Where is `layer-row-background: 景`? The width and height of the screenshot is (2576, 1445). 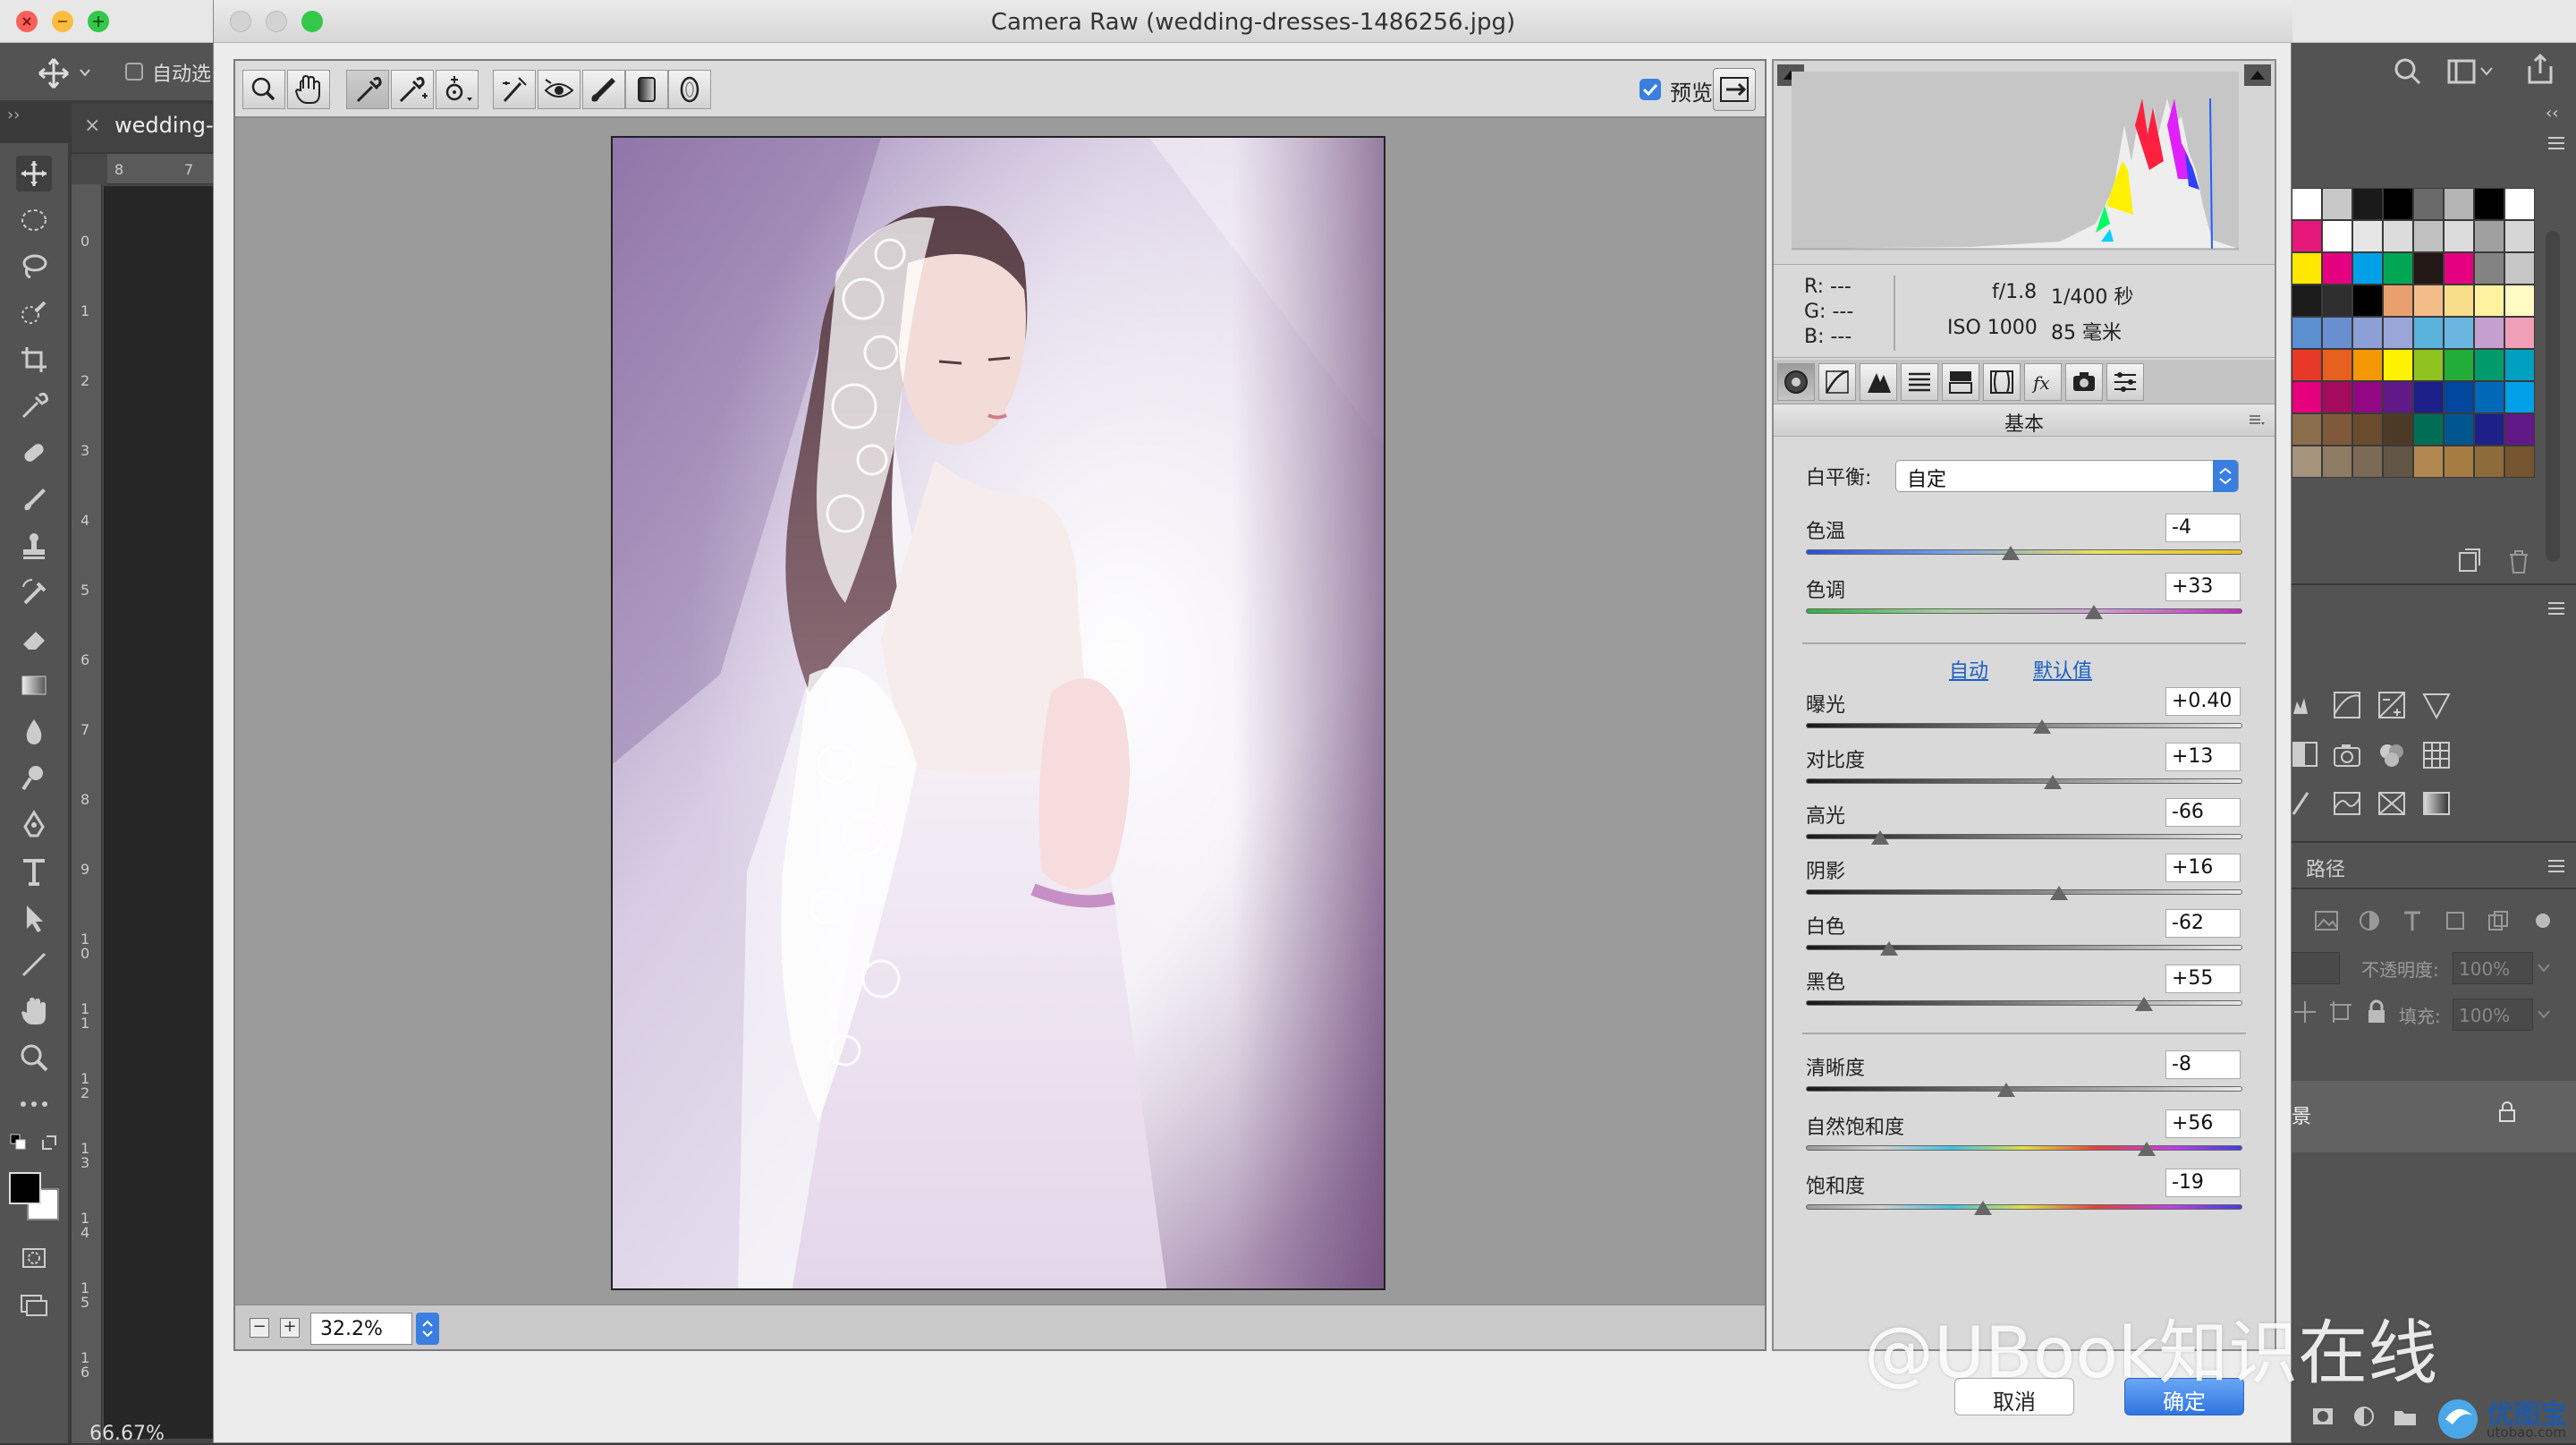 layer-row-background: 景 is located at coordinates (2434, 1117).